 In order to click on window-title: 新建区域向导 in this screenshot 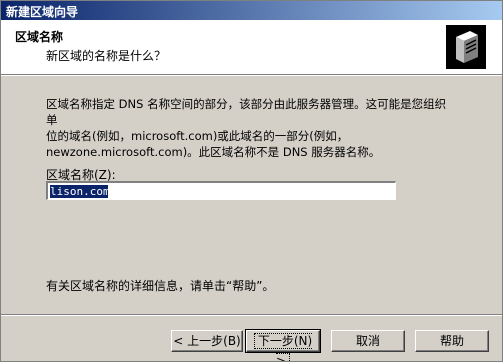, I will do `click(42, 12)`.